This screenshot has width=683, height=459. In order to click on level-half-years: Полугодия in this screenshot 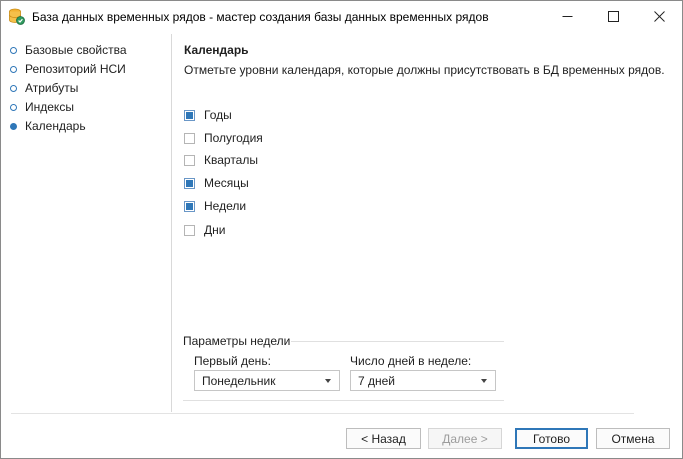, I will do `click(223, 138)`.